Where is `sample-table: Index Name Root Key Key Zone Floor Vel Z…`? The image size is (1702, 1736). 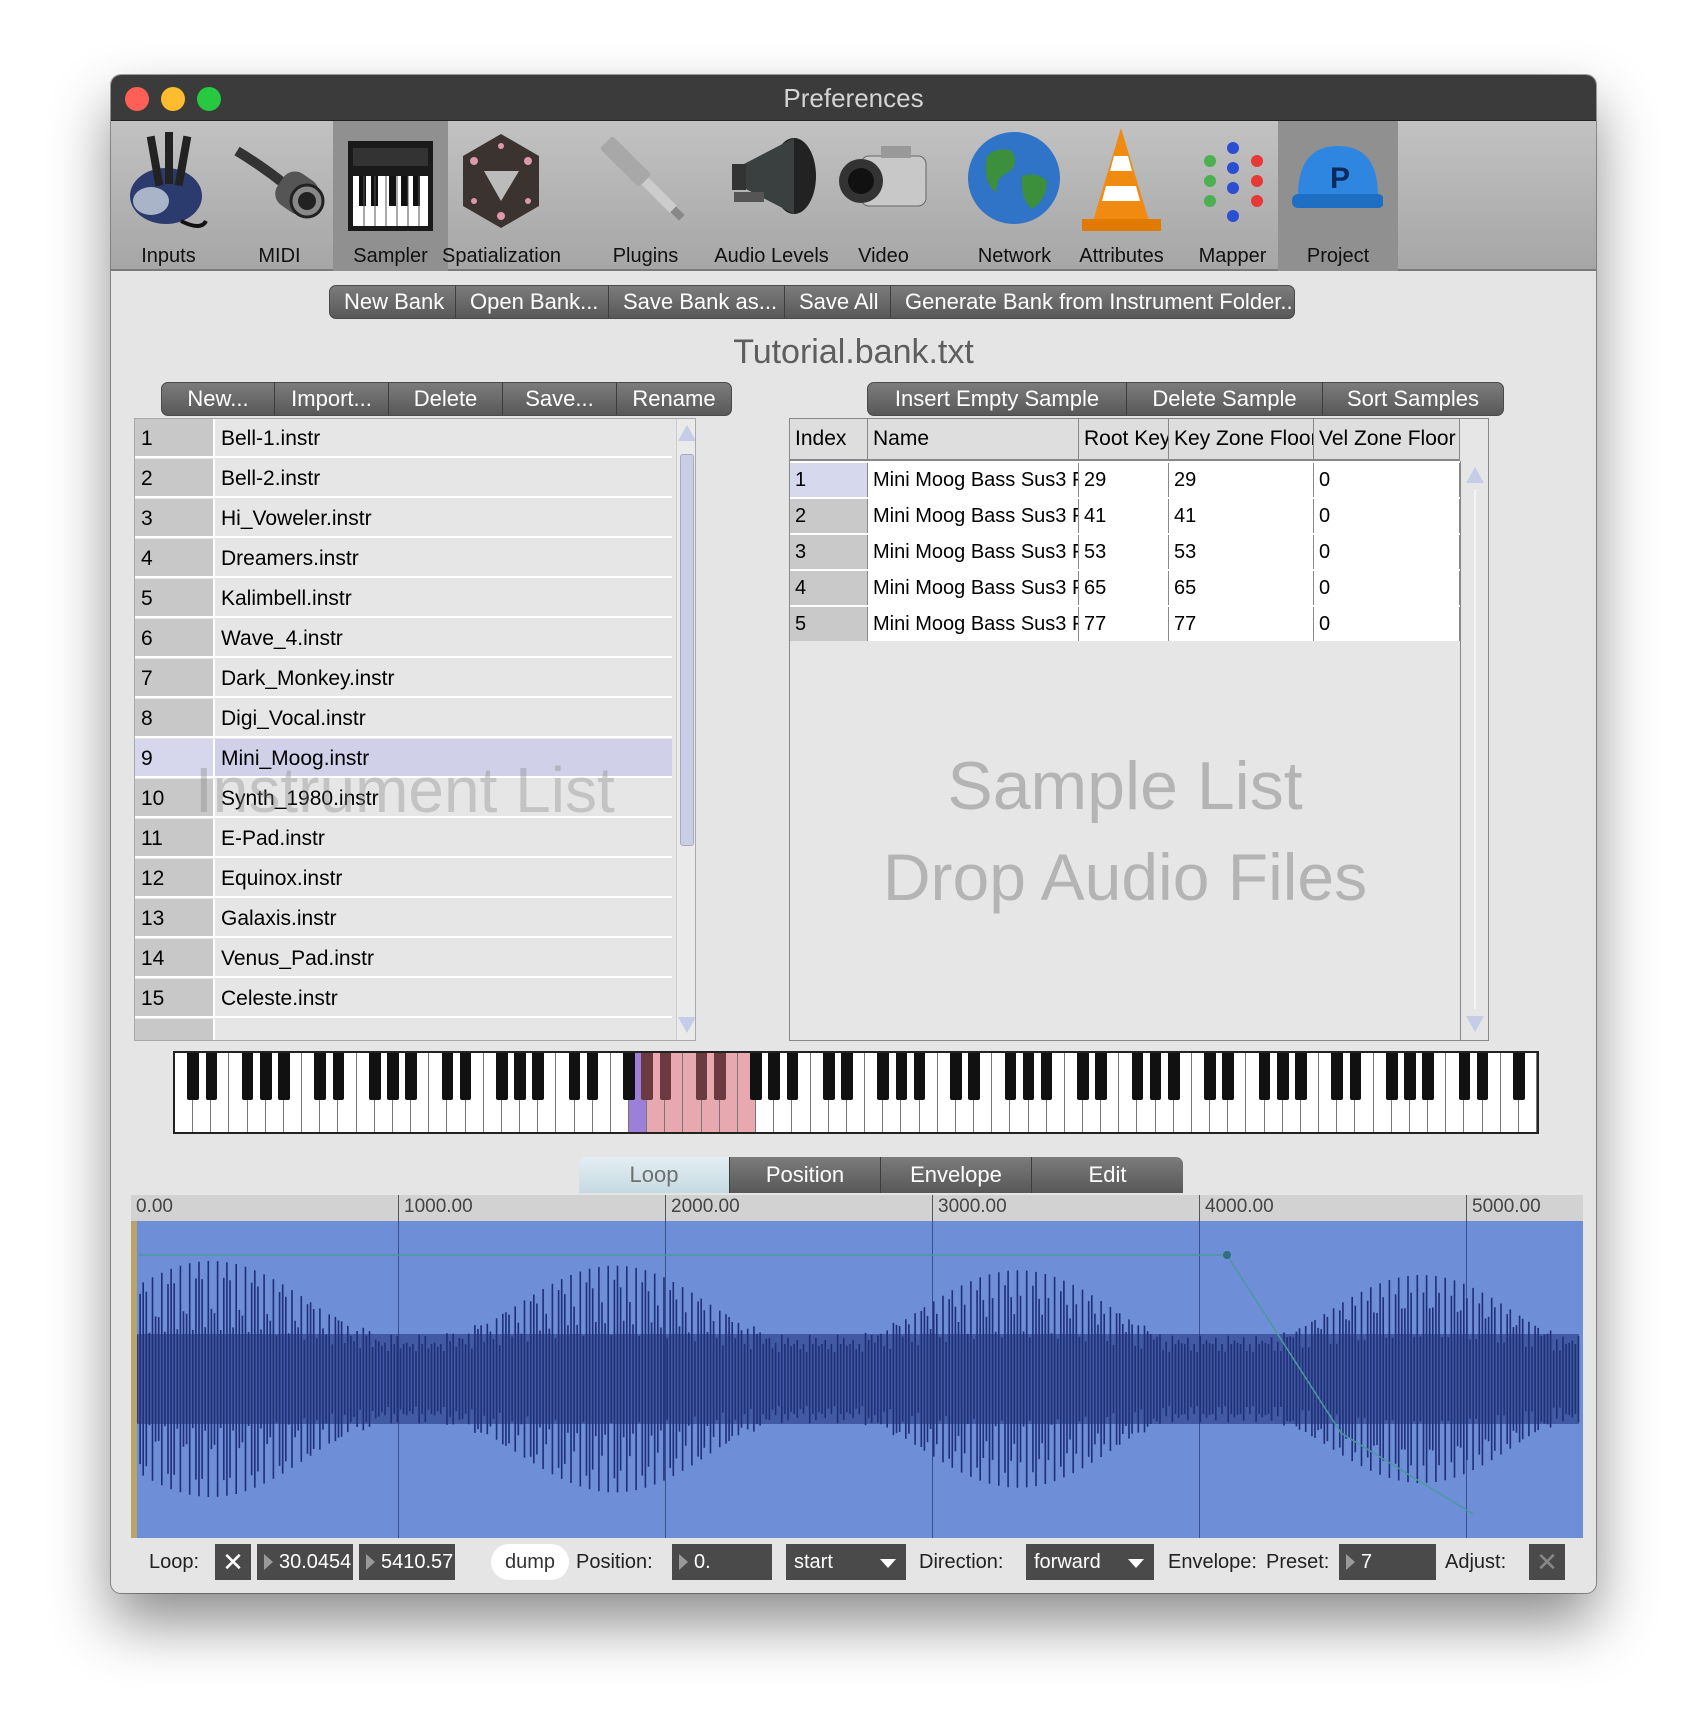
sample-table: Index Name Root Key Key Zone Floor Vel Z… is located at coordinates (1139, 729).